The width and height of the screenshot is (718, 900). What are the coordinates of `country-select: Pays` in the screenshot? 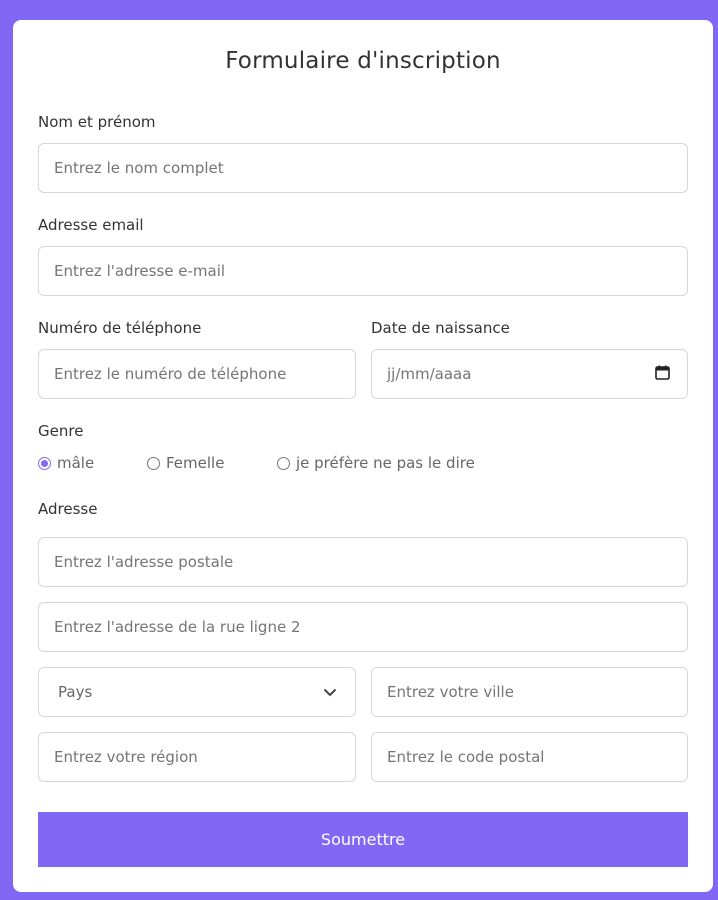 It's located at (197, 692).